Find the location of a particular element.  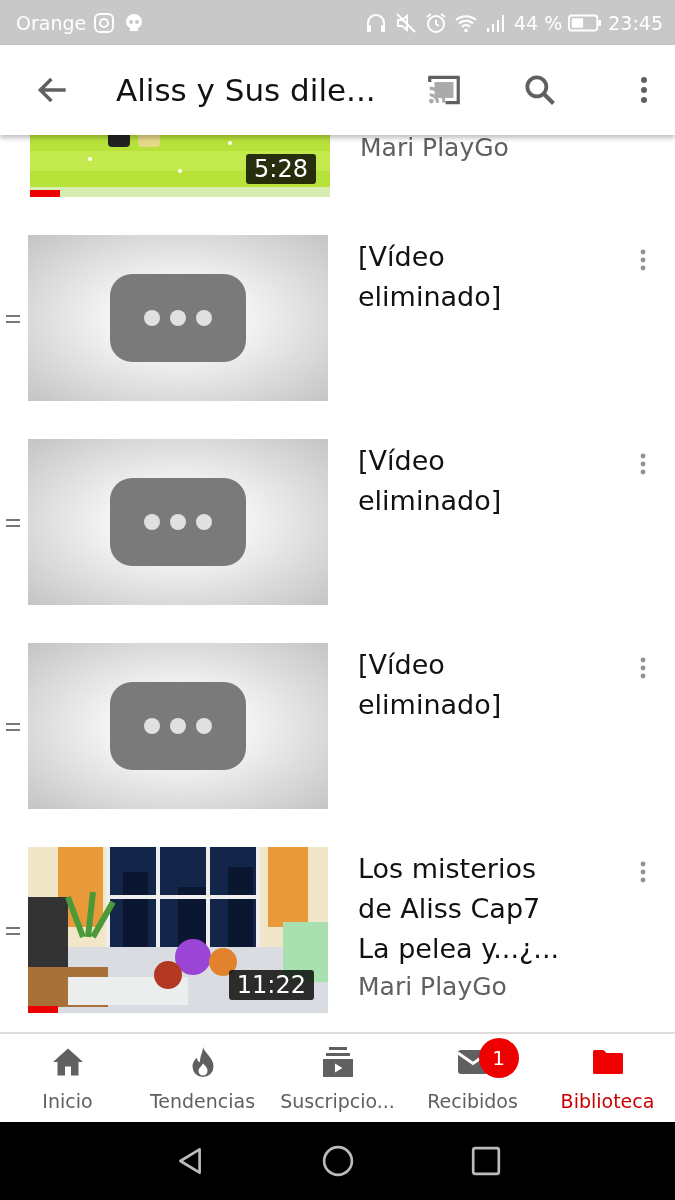

camera-icon is located at coordinates (104, 22).